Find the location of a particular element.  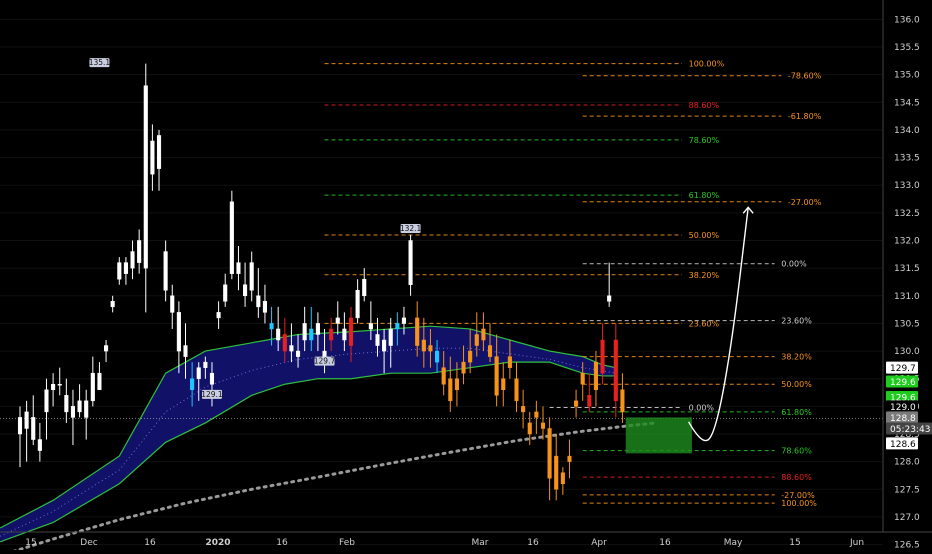

fib-level-label: -27.00% is located at coordinates (805, 202).